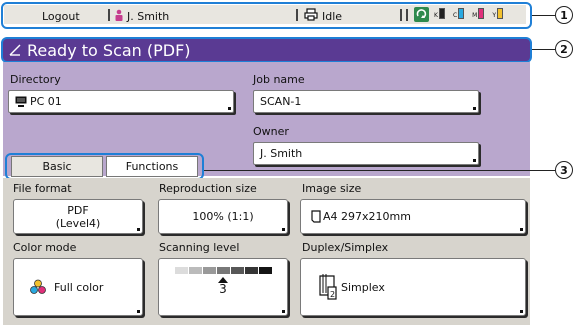  I want to click on image-size-value: A4 297x210mm, so click(367, 216).